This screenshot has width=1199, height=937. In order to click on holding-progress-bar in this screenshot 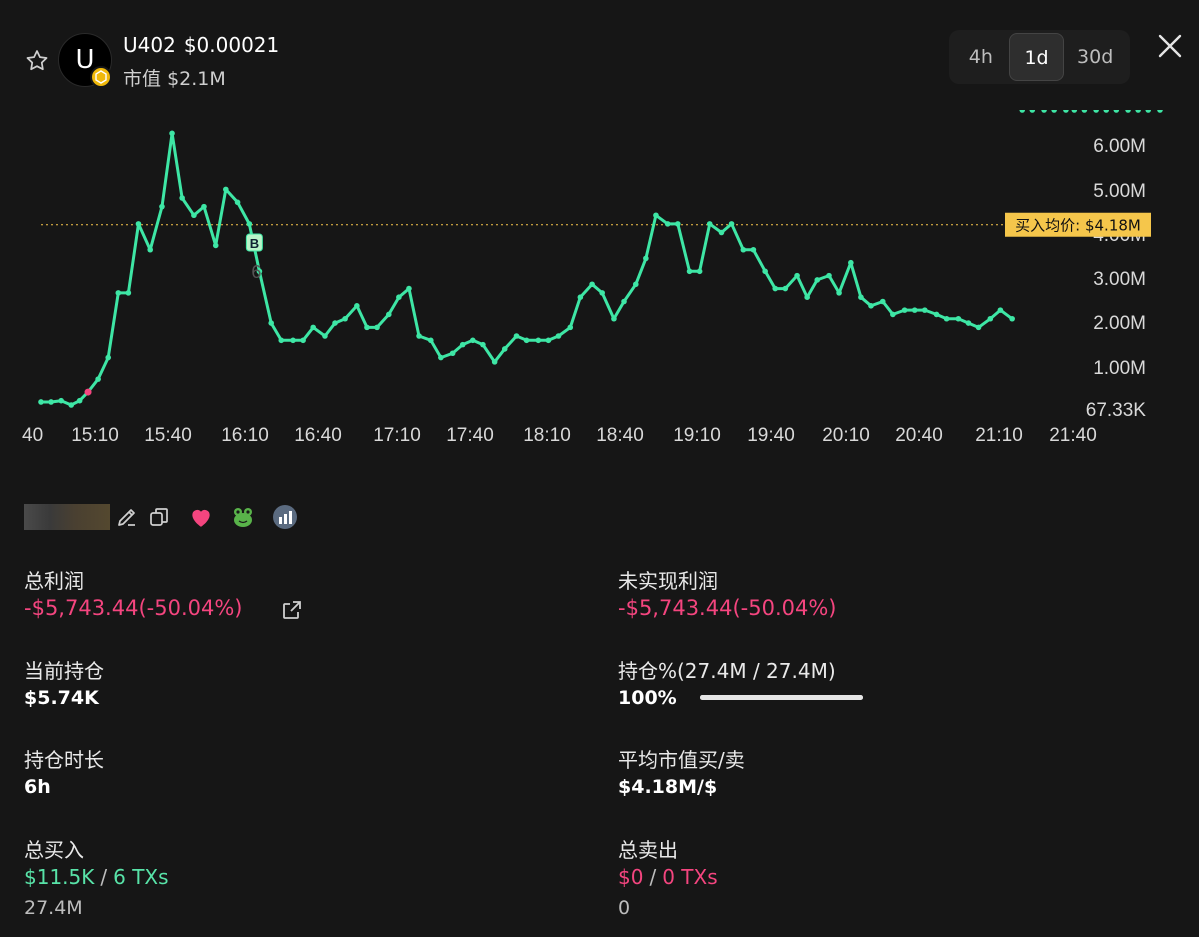, I will do `click(781, 697)`.